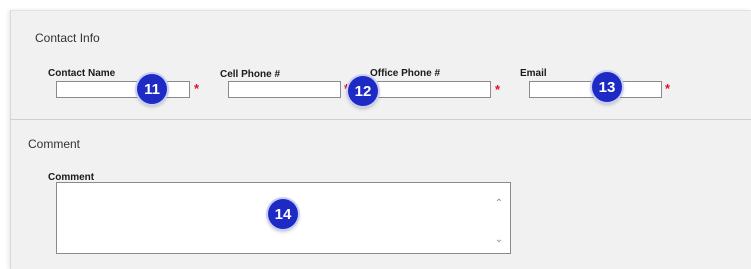 The height and width of the screenshot is (269, 751). What do you see at coordinates (498, 89) in the screenshot?
I see `office-phone-required-icon: *` at bounding box center [498, 89].